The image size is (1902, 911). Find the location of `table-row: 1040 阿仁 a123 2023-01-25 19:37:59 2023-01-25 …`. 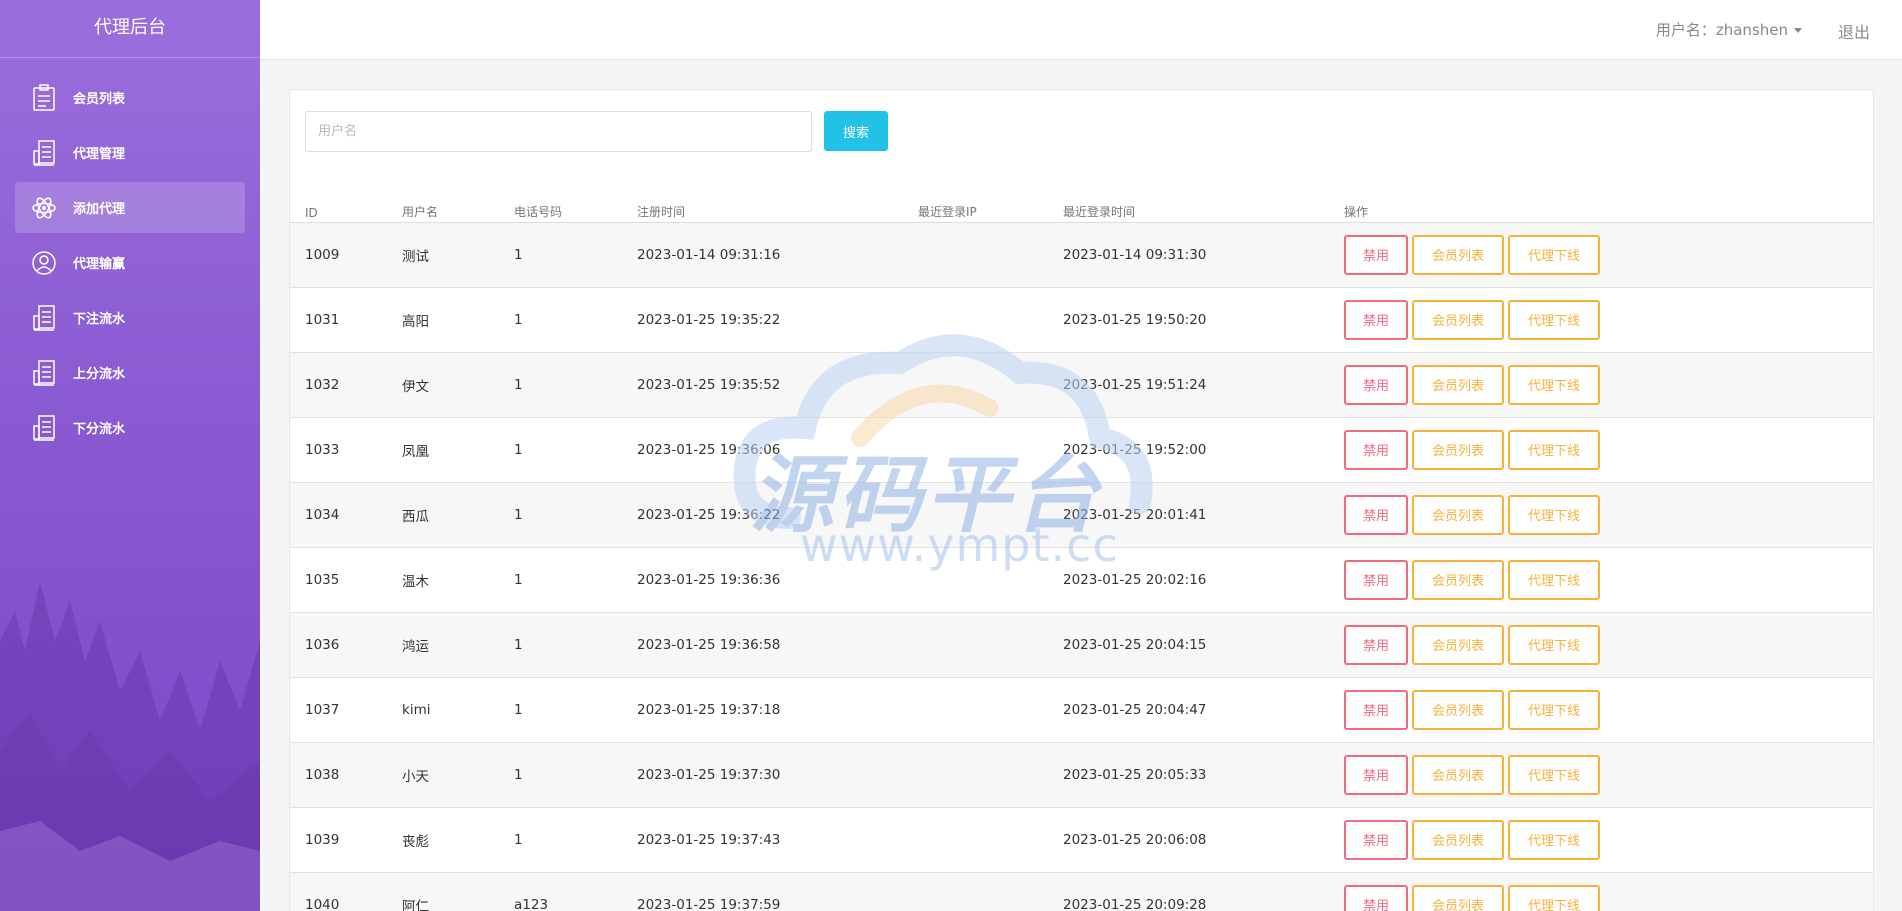

table-row: 1040 阿仁 a123 2023-01-25 19:37:59 2023-01-25 … is located at coordinates (1081, 891).